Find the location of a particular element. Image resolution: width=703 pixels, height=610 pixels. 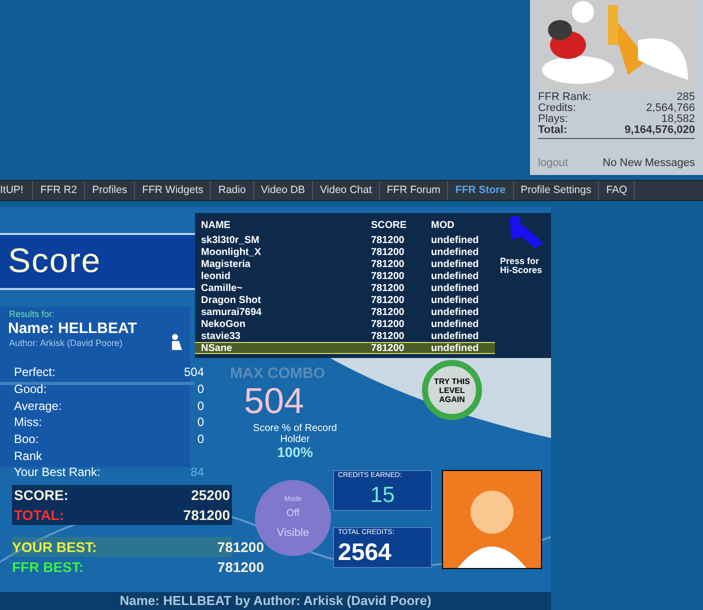

stat-value: 9,164,576,020 is located at coordinates (659, 130).